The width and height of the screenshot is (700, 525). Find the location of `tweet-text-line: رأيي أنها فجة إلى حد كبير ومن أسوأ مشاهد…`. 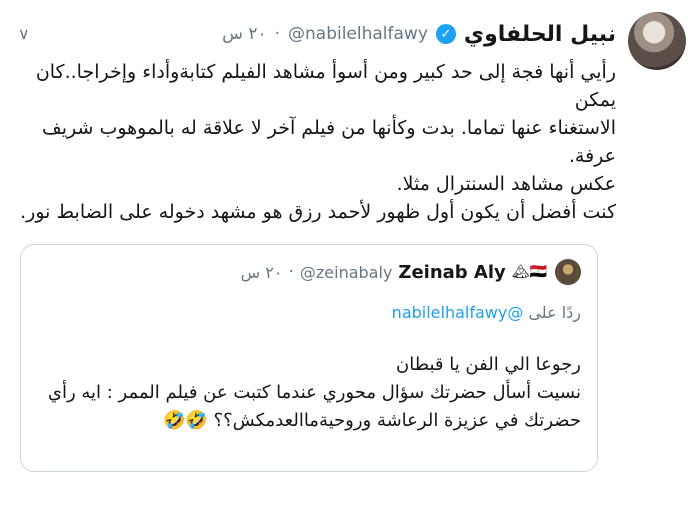

tweet-text-line: رأيي أنها فجة إلى حد كبير ومن أسوأ مشاهد… is located at coordinates (325, 86).